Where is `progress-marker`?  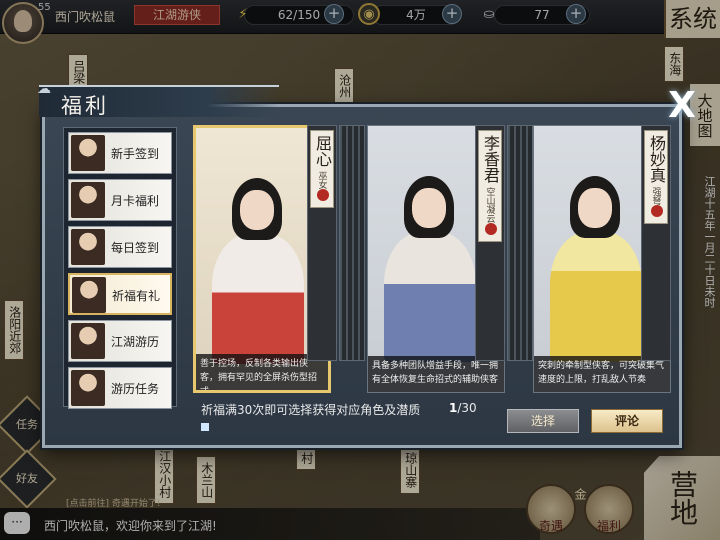 progress-marker is located at coordinates (205, 427).